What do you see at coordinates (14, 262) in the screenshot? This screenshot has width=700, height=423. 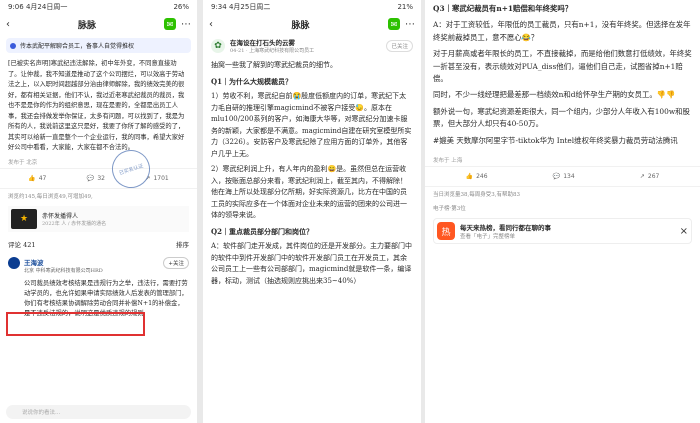 I see `avatar` at bounding box center [14, 262].